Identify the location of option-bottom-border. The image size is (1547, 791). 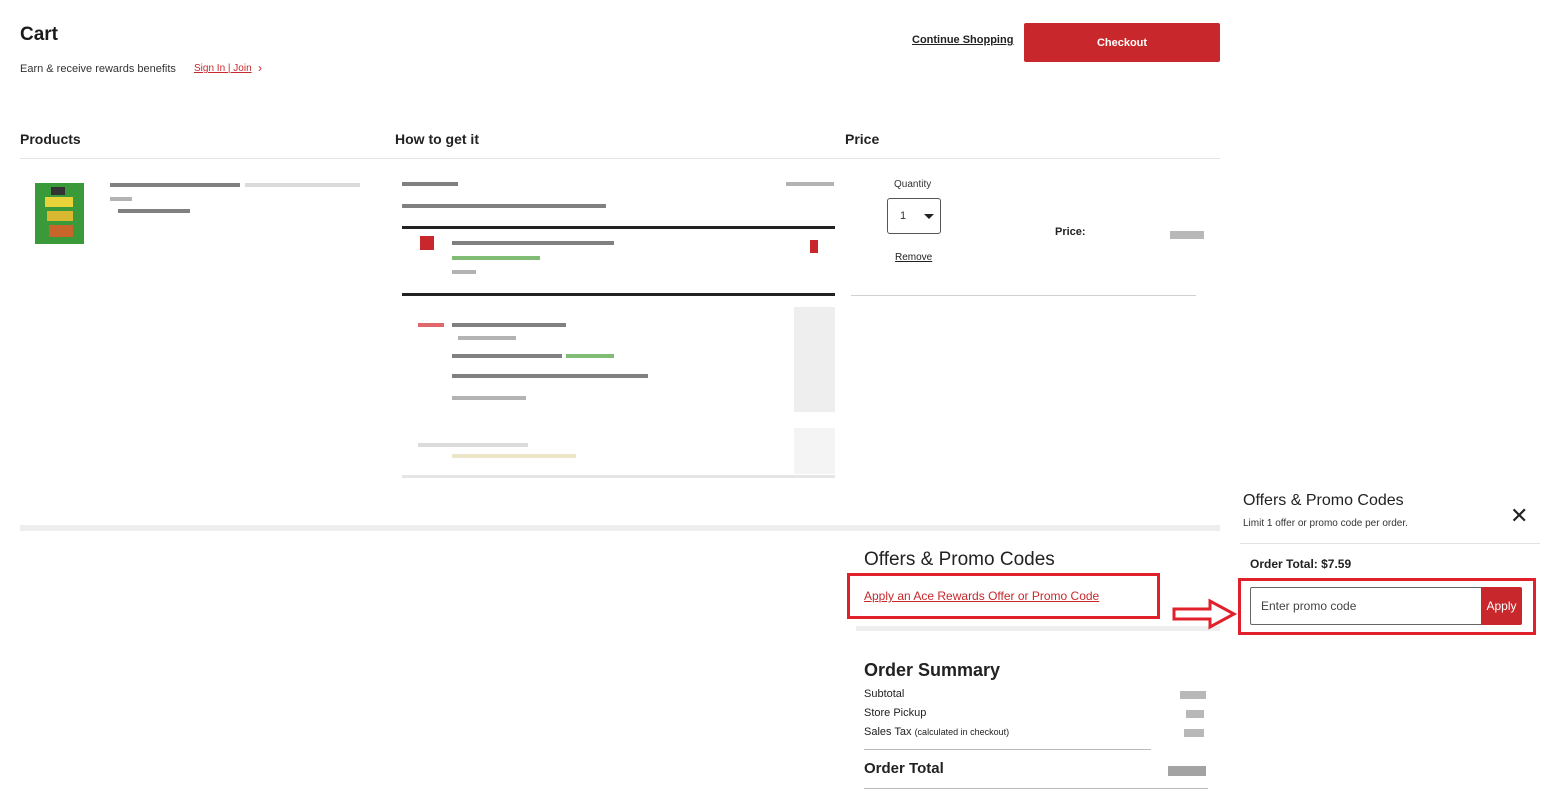
(618, 476).